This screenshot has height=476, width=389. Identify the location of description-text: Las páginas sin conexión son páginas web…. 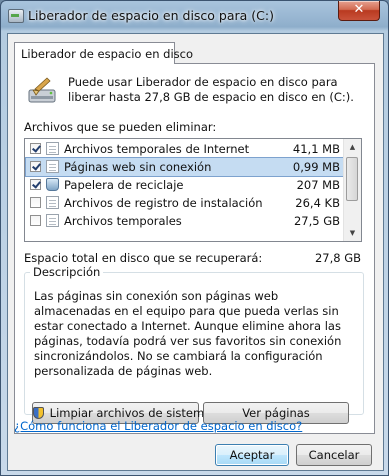
(188, 333).